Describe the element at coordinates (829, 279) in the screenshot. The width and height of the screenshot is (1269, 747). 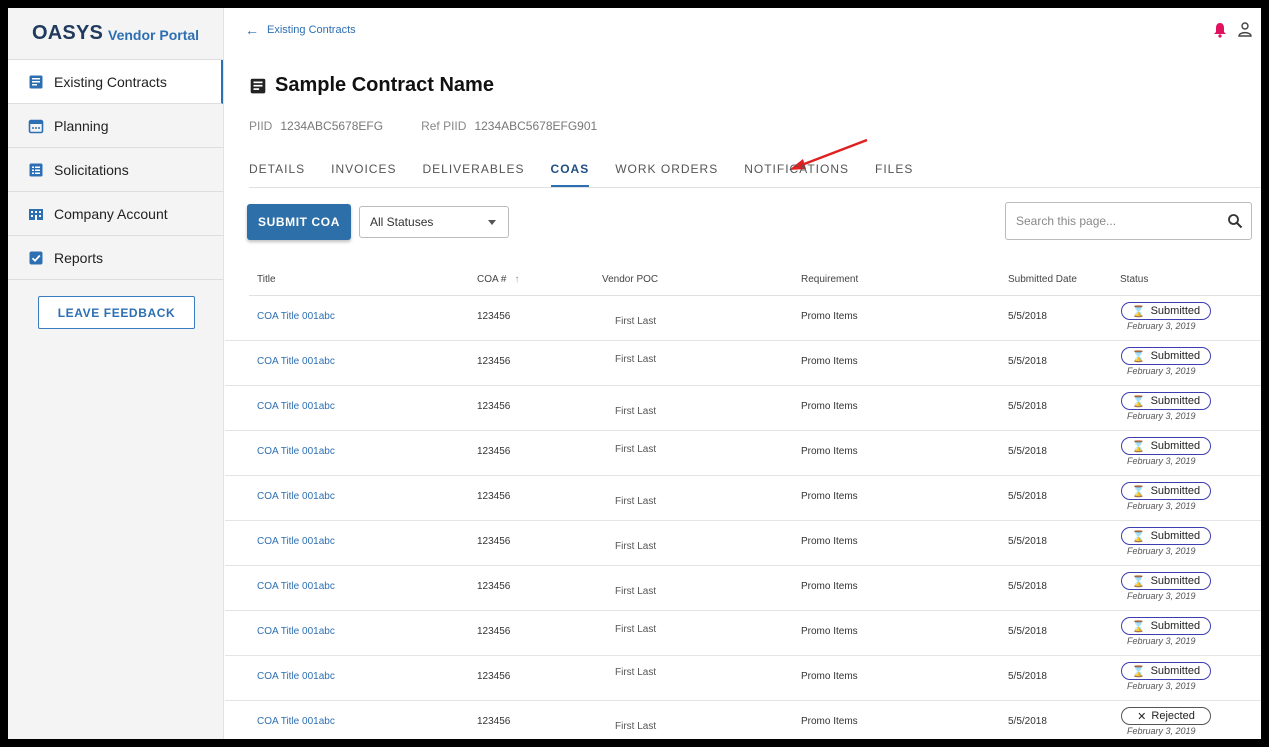
I see `column-requirement: Requirement` at that location.